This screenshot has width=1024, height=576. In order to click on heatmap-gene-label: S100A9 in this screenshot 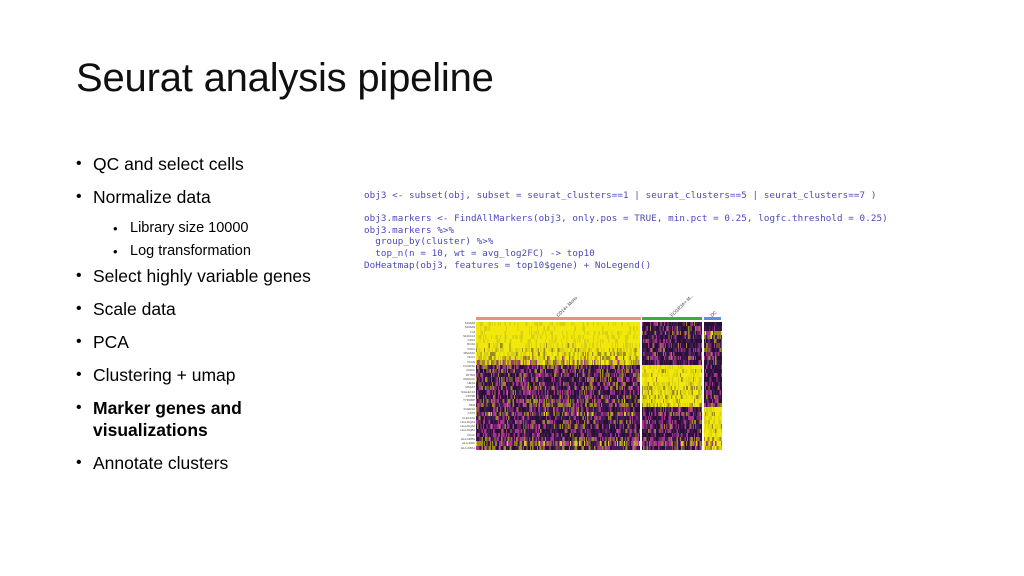, I will do `click(469, 327)`.